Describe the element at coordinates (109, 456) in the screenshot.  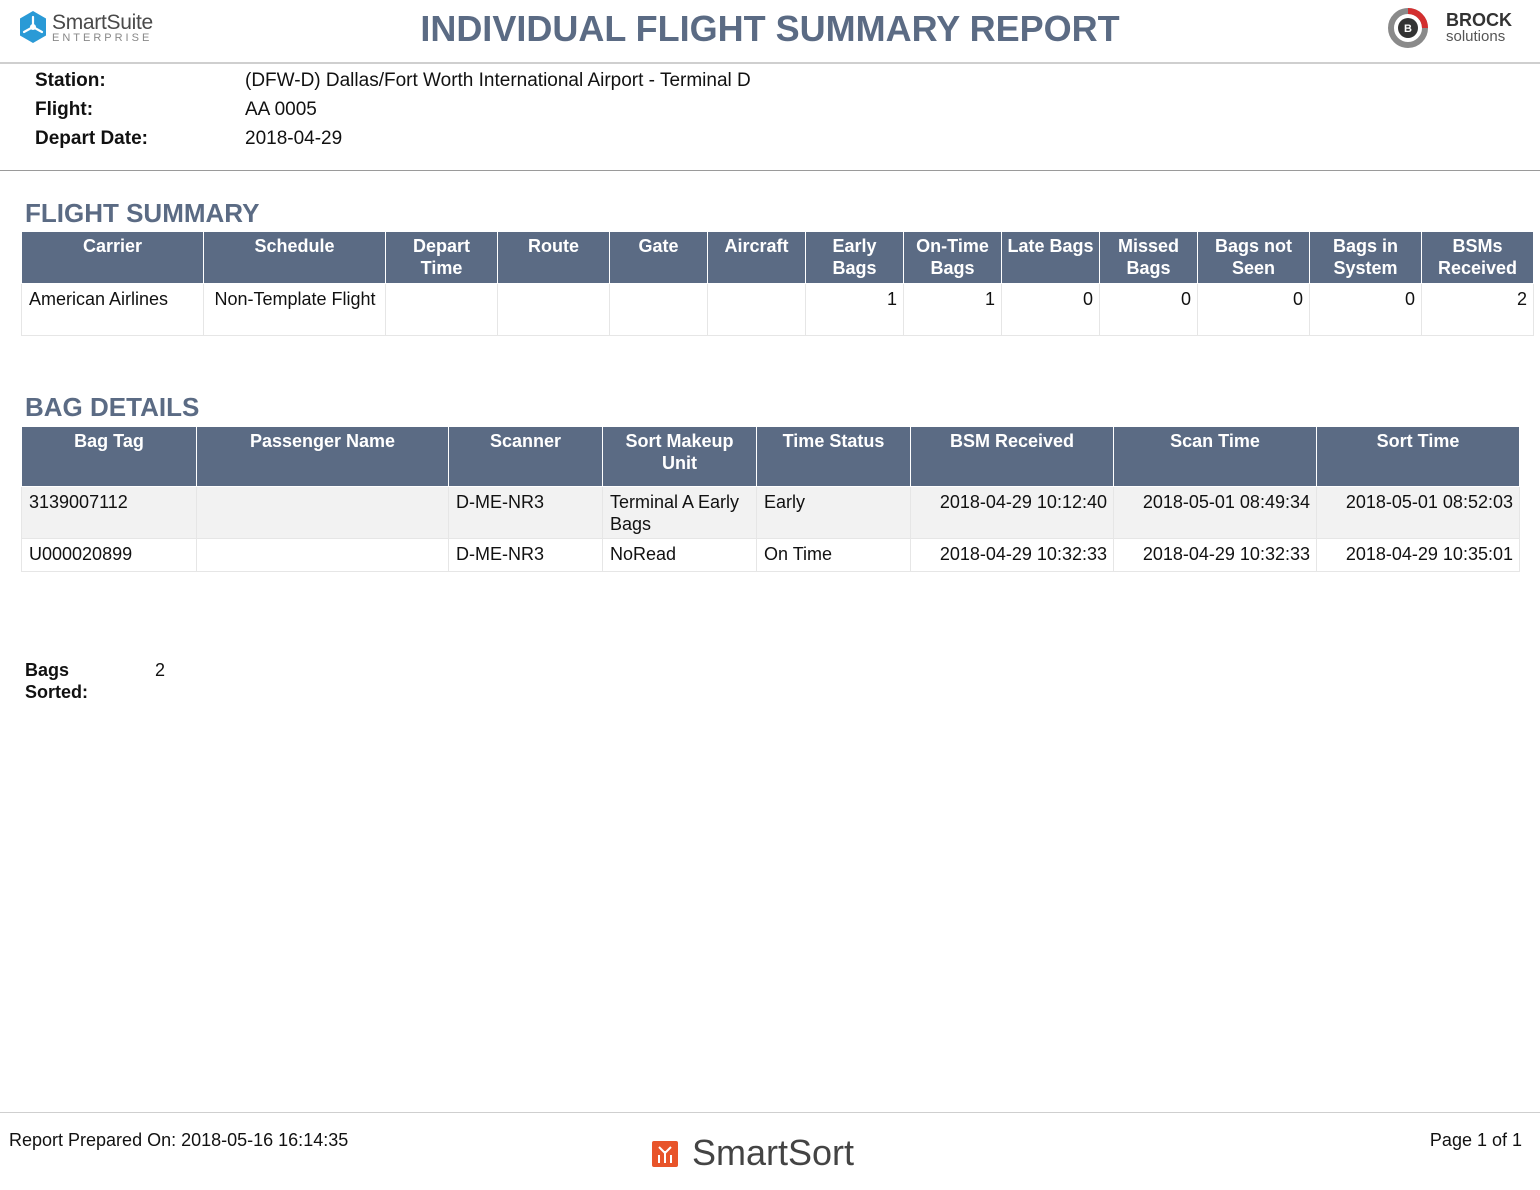
I see `column-header: Bag Tag` at that location.